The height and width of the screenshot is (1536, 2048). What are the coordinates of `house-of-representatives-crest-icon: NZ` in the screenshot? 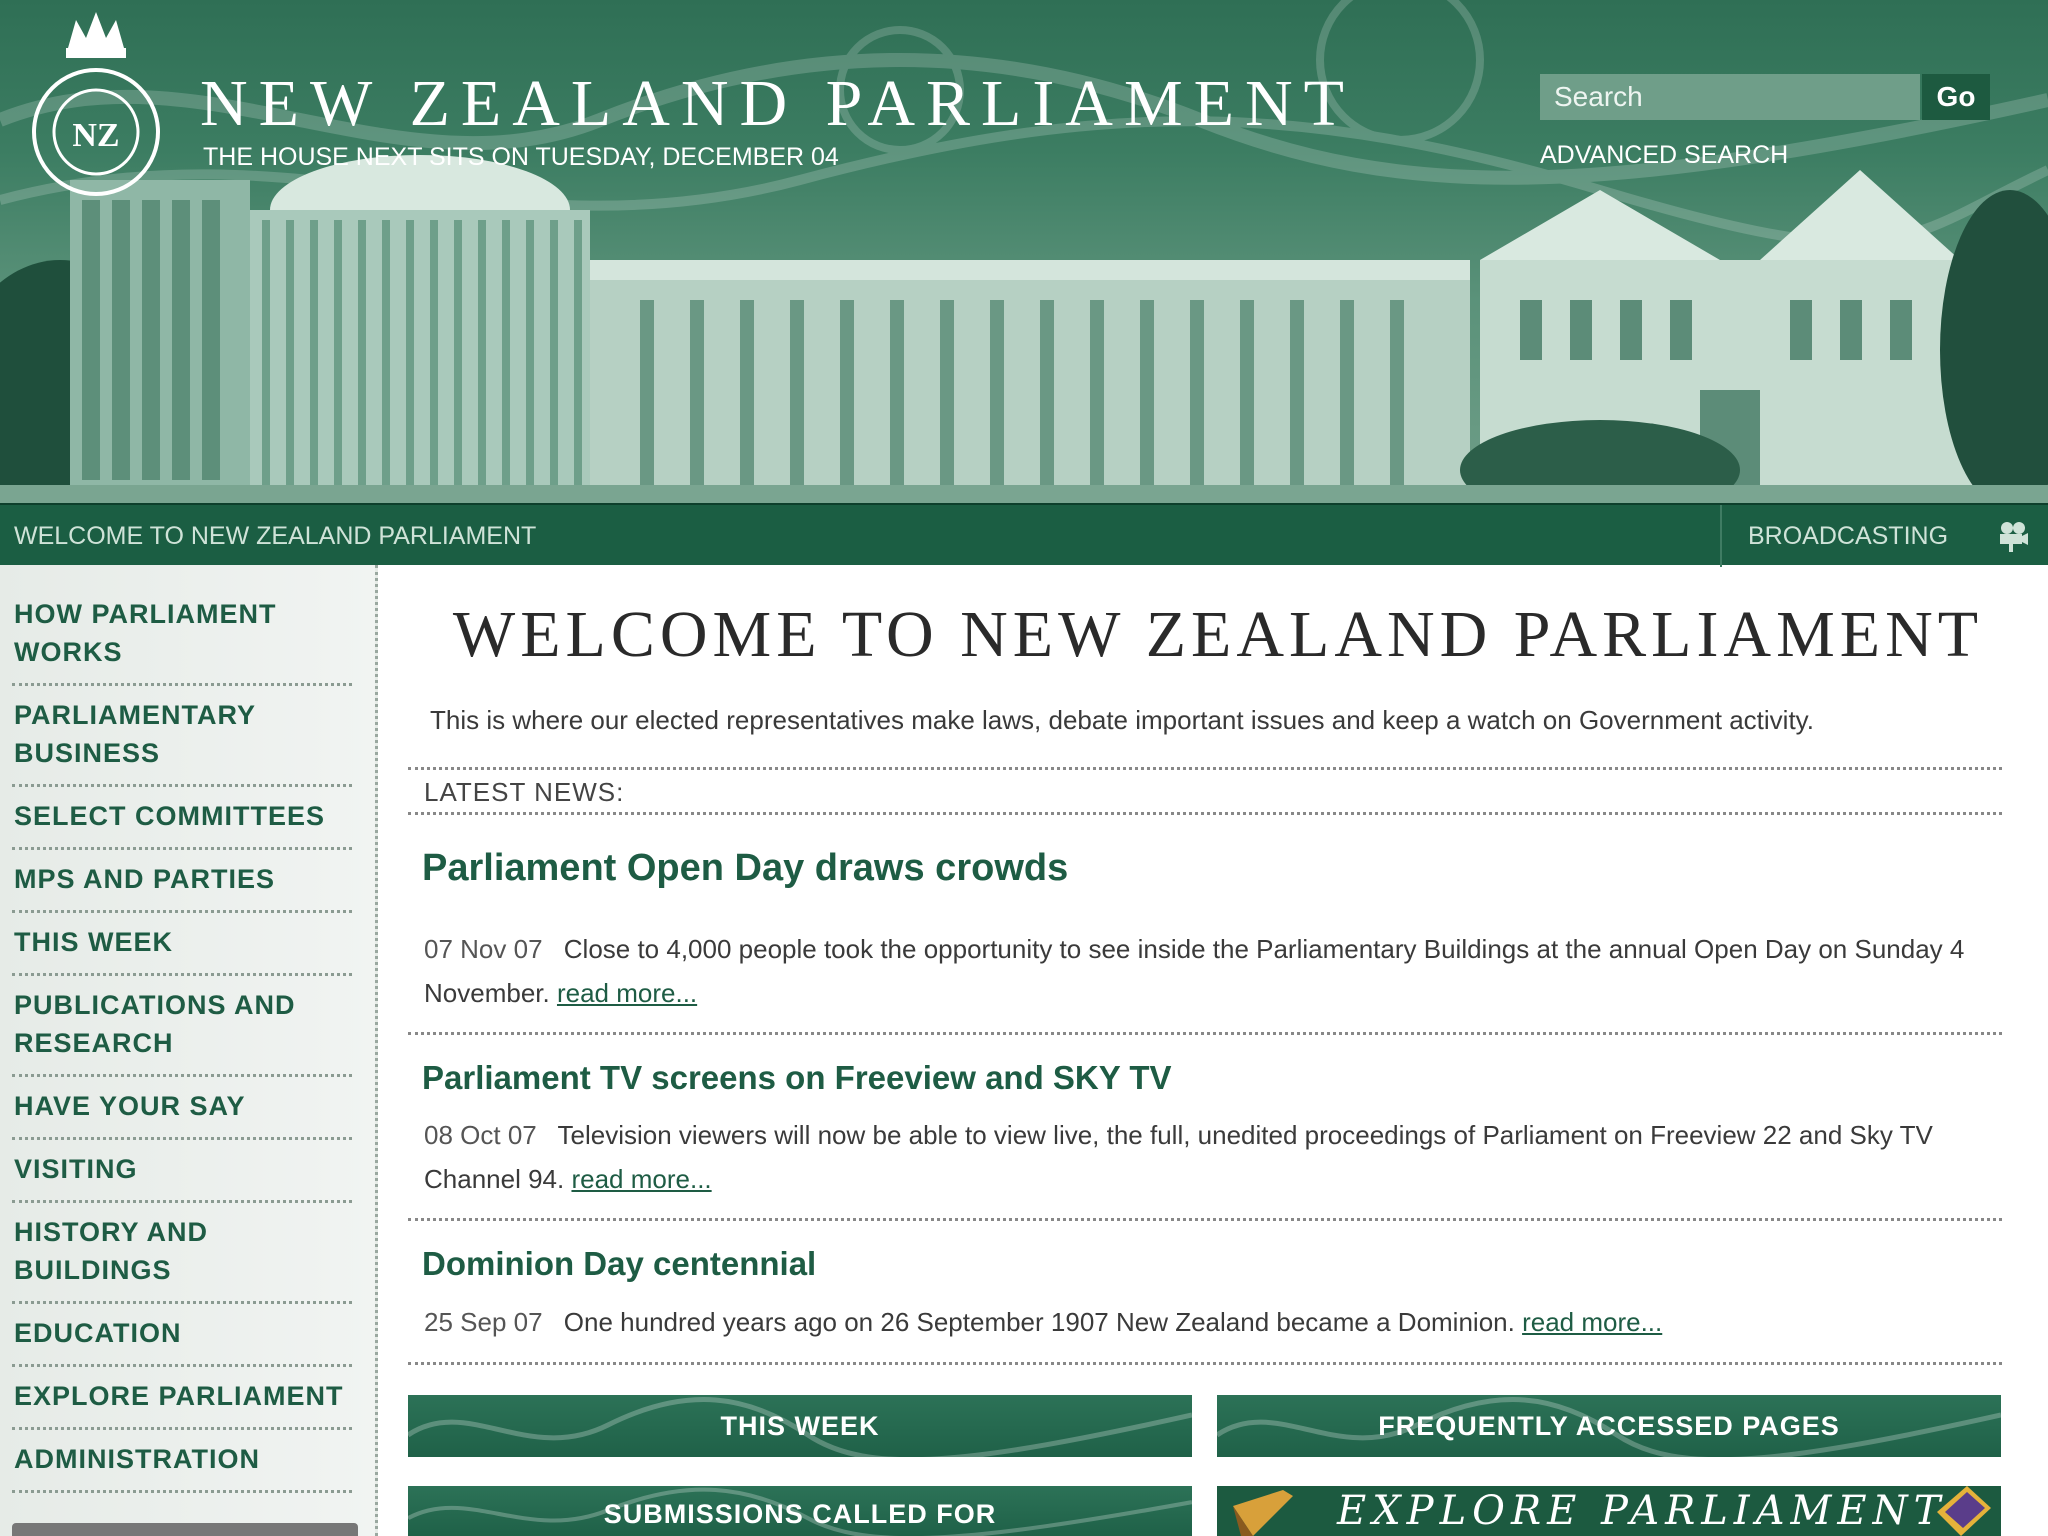 It's located at (96, 104).